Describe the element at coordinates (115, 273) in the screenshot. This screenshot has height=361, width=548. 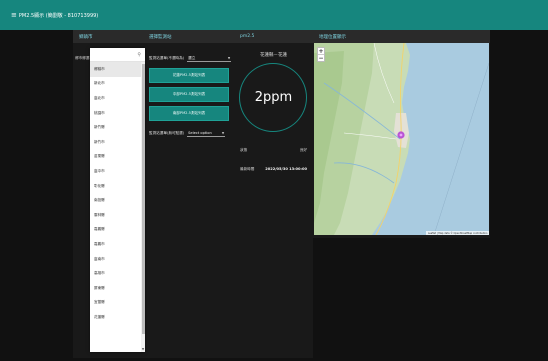
I see `dropdown-item: 高雄市` at that location.